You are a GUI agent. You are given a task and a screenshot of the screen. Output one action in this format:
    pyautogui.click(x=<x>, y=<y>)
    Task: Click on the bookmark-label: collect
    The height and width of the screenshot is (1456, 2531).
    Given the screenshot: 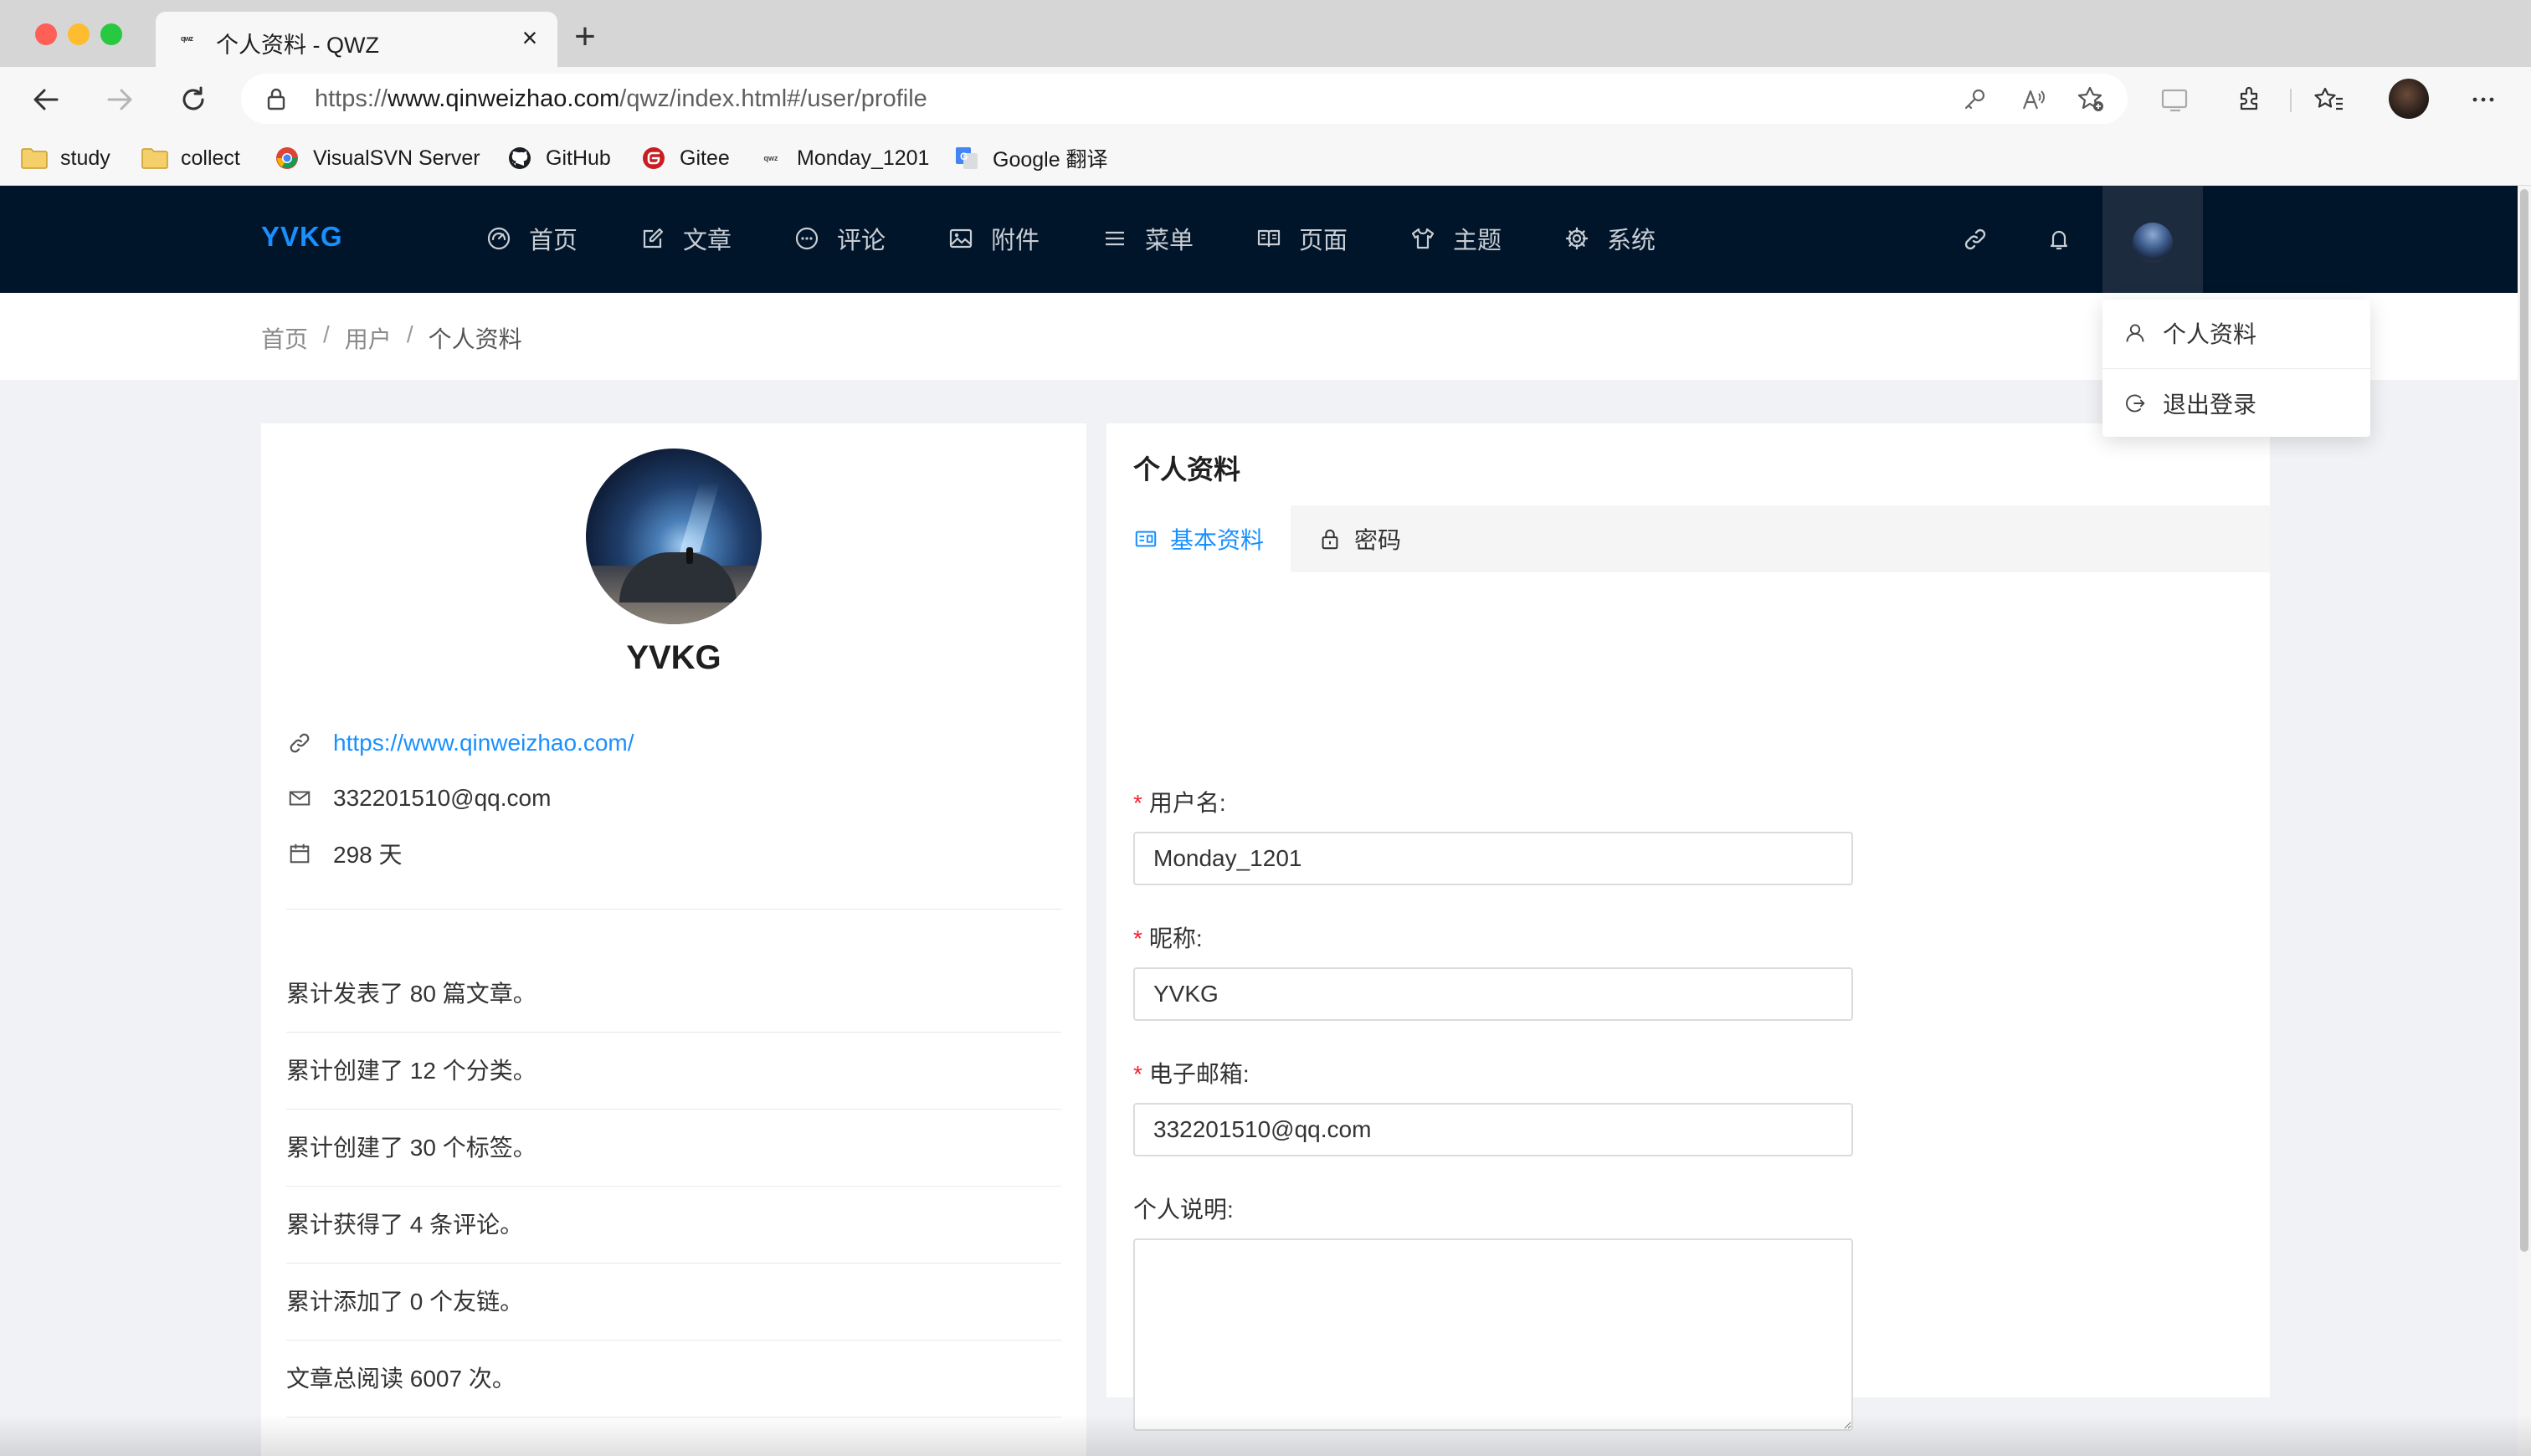 What is the action you would take?
    pyautogui.click(x=210, y=158)
    